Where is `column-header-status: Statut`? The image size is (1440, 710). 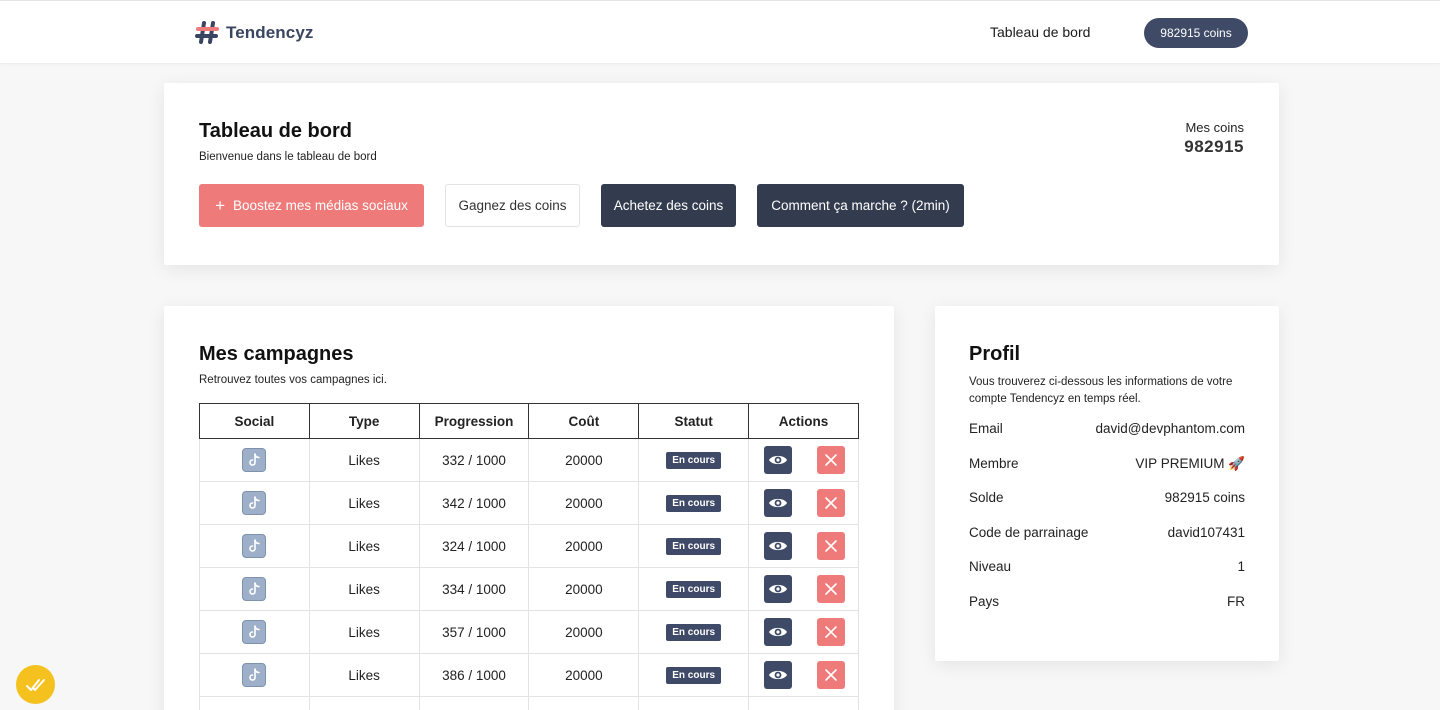 column-header-status: Statut is located at coordinates (694, 421).